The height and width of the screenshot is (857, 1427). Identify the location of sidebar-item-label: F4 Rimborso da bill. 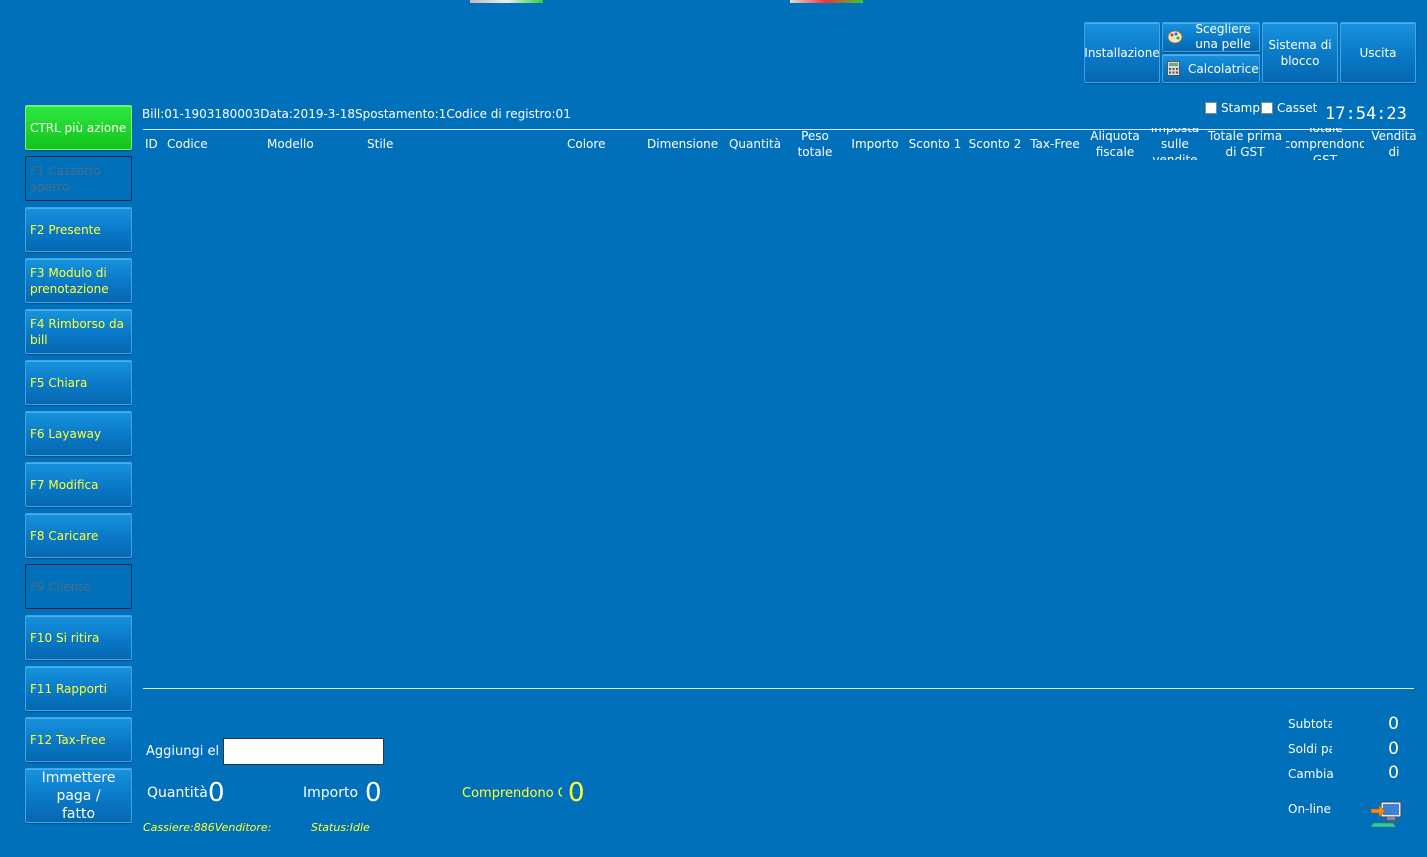
(77, 331).